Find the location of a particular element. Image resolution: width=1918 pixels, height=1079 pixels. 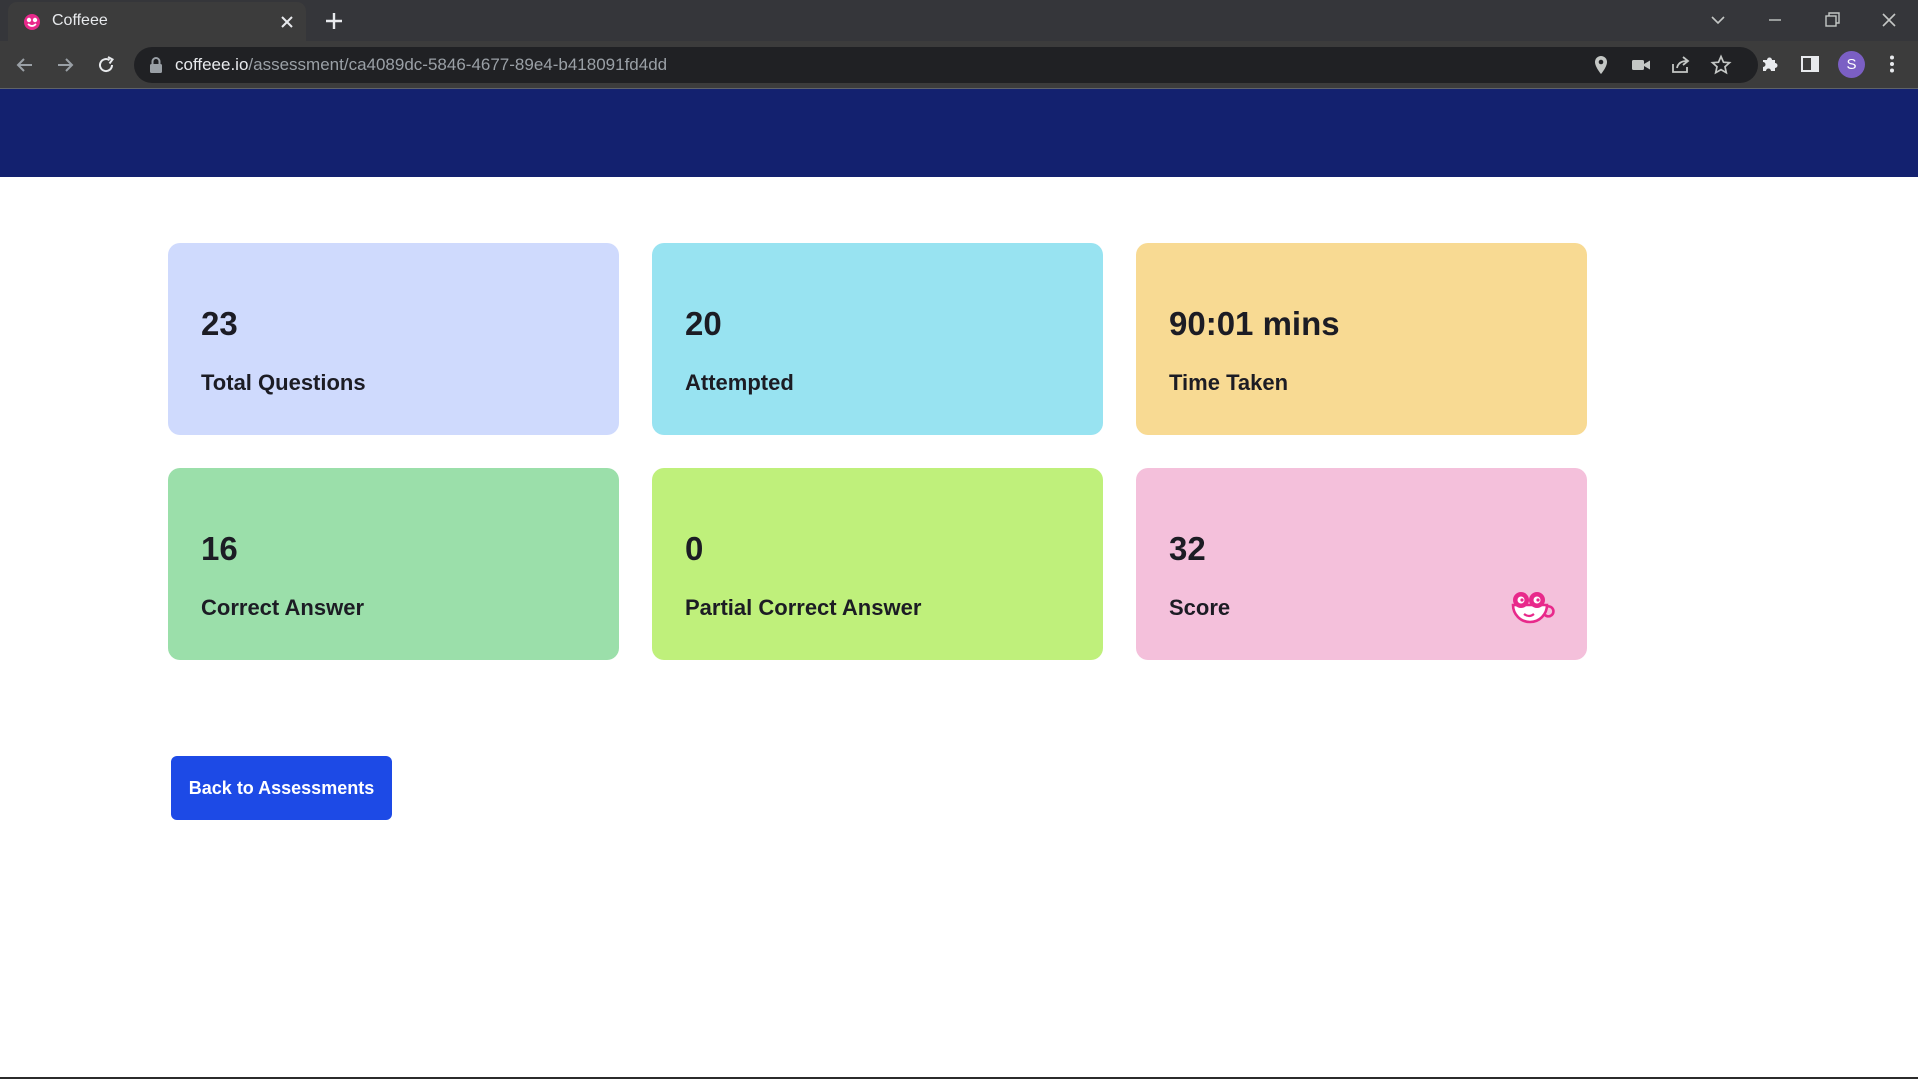

bookmark-star-icon is located at coordinates (1721, 65).